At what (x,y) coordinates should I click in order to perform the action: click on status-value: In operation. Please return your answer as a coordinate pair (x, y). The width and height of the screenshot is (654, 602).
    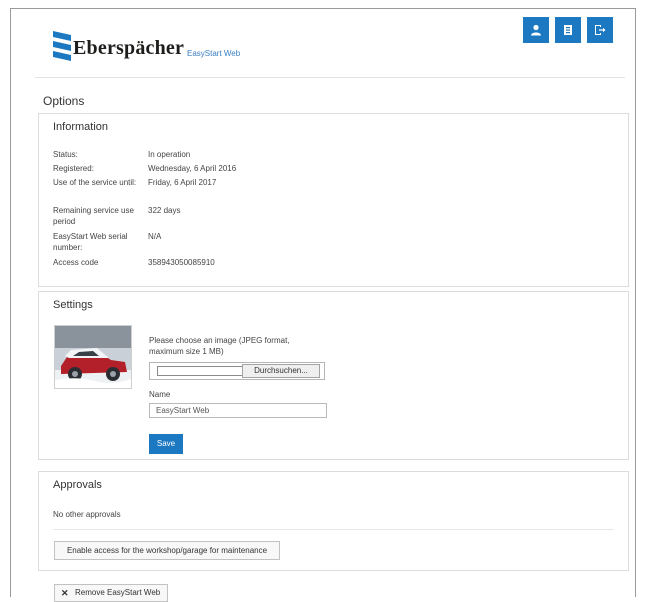
    Looking at the image, I should click on (169, 154).